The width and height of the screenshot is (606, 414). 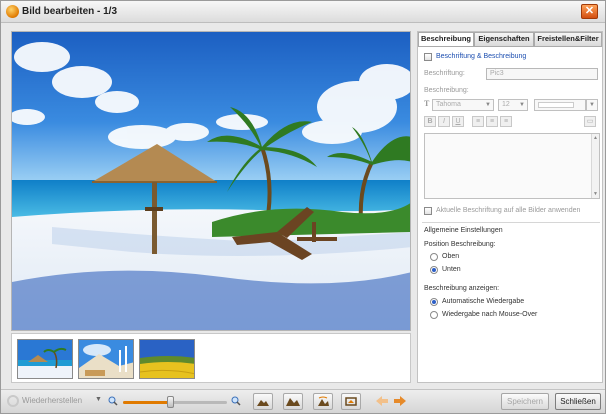 What do you see at coordinates (506, 121) in the screenshot?
I see `align-right-icon: ≡` at bounding box center [506, 121].